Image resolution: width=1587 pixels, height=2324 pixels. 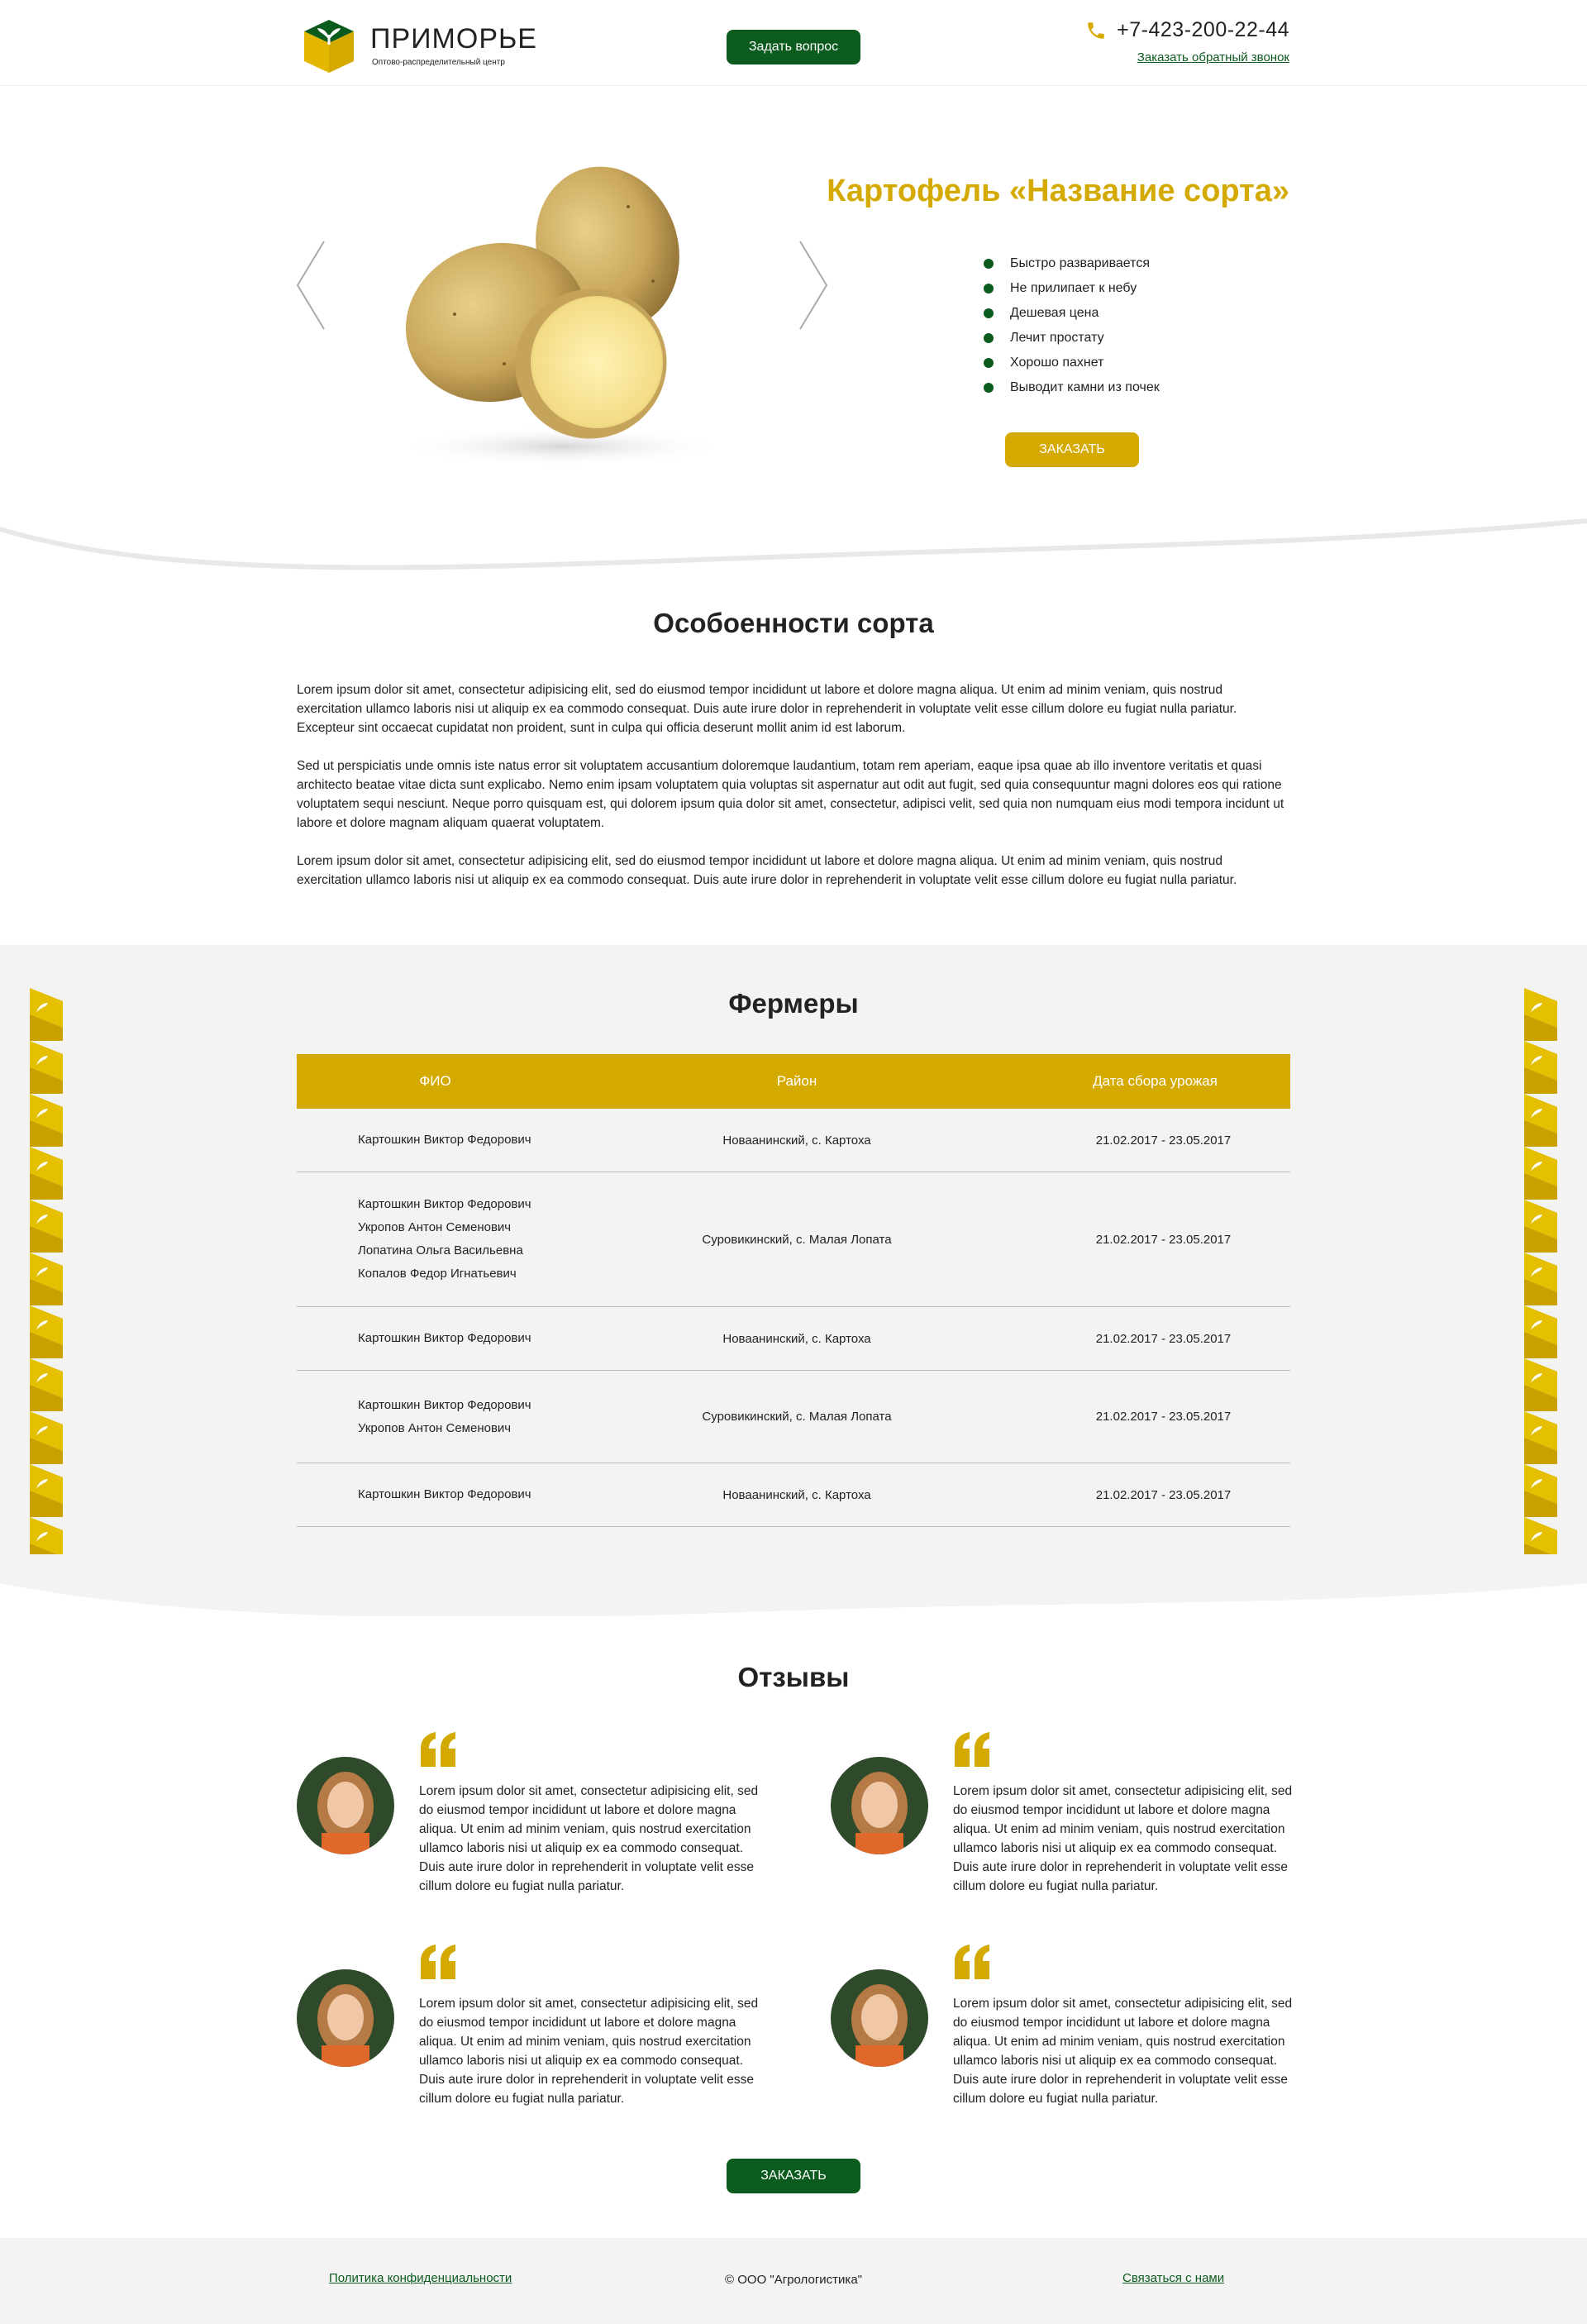 What do you see at coordinates (1054, 313) in the screenshot?
I see `feature-label: Дешевая цена` at bounding box center [1054, 313].